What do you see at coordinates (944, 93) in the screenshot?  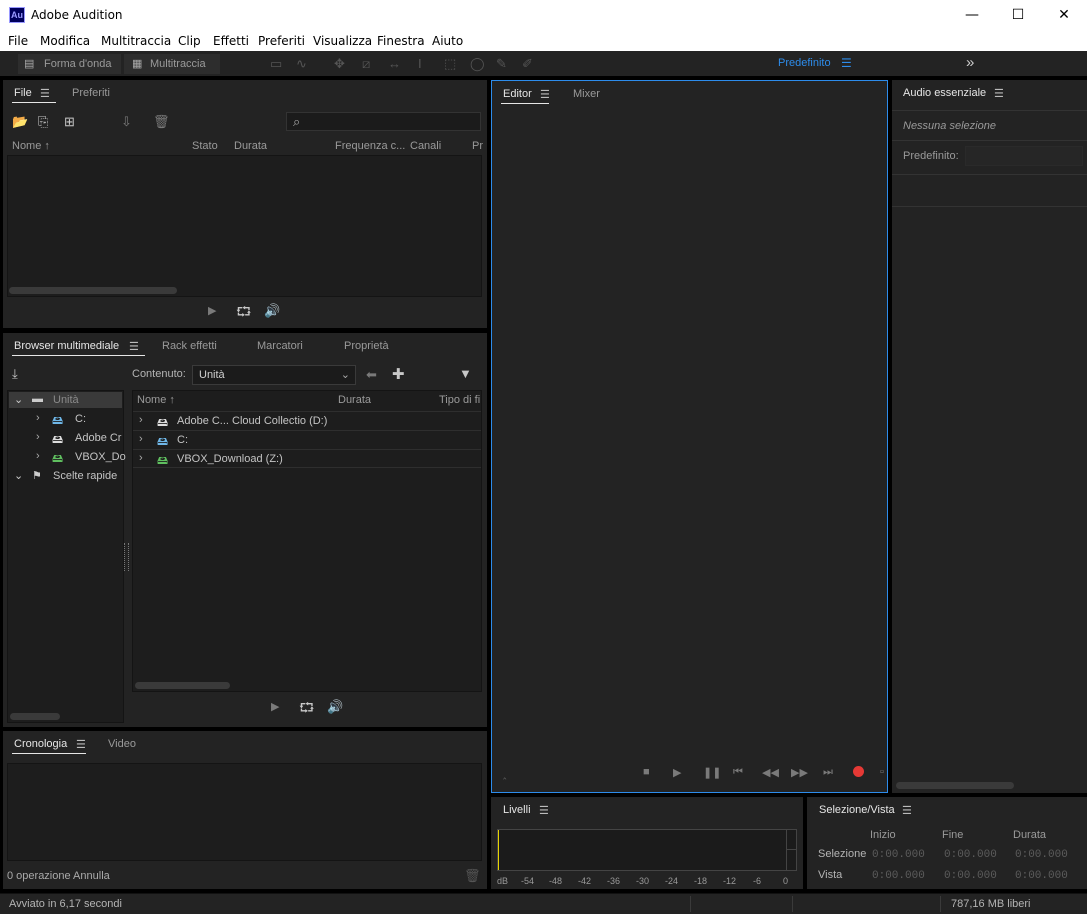 I see `essential-sound-title: Audio essenziale` at bounding box center [944, 93].